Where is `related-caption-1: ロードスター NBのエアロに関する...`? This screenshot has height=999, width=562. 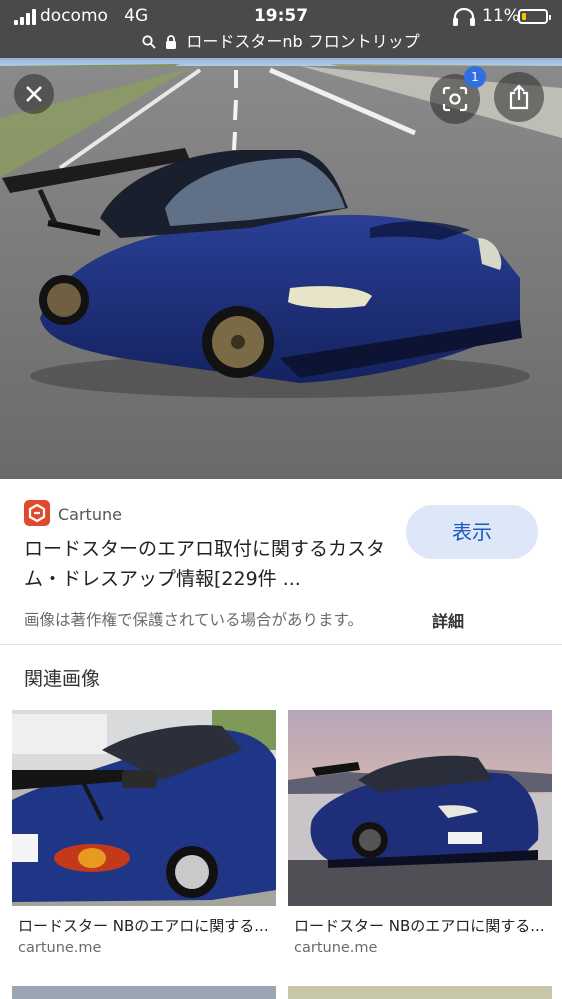 related-caption-1: ロードスター NBのエアロに関する... is located at coordinates (143, 925).